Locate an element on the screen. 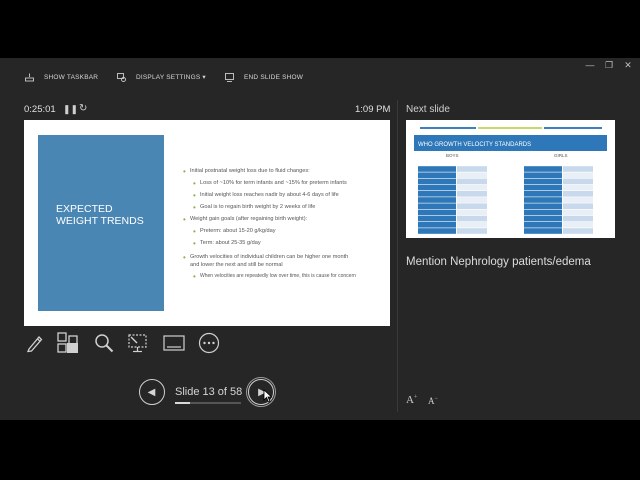  subtitles-button is located at coordinates (174, 343).